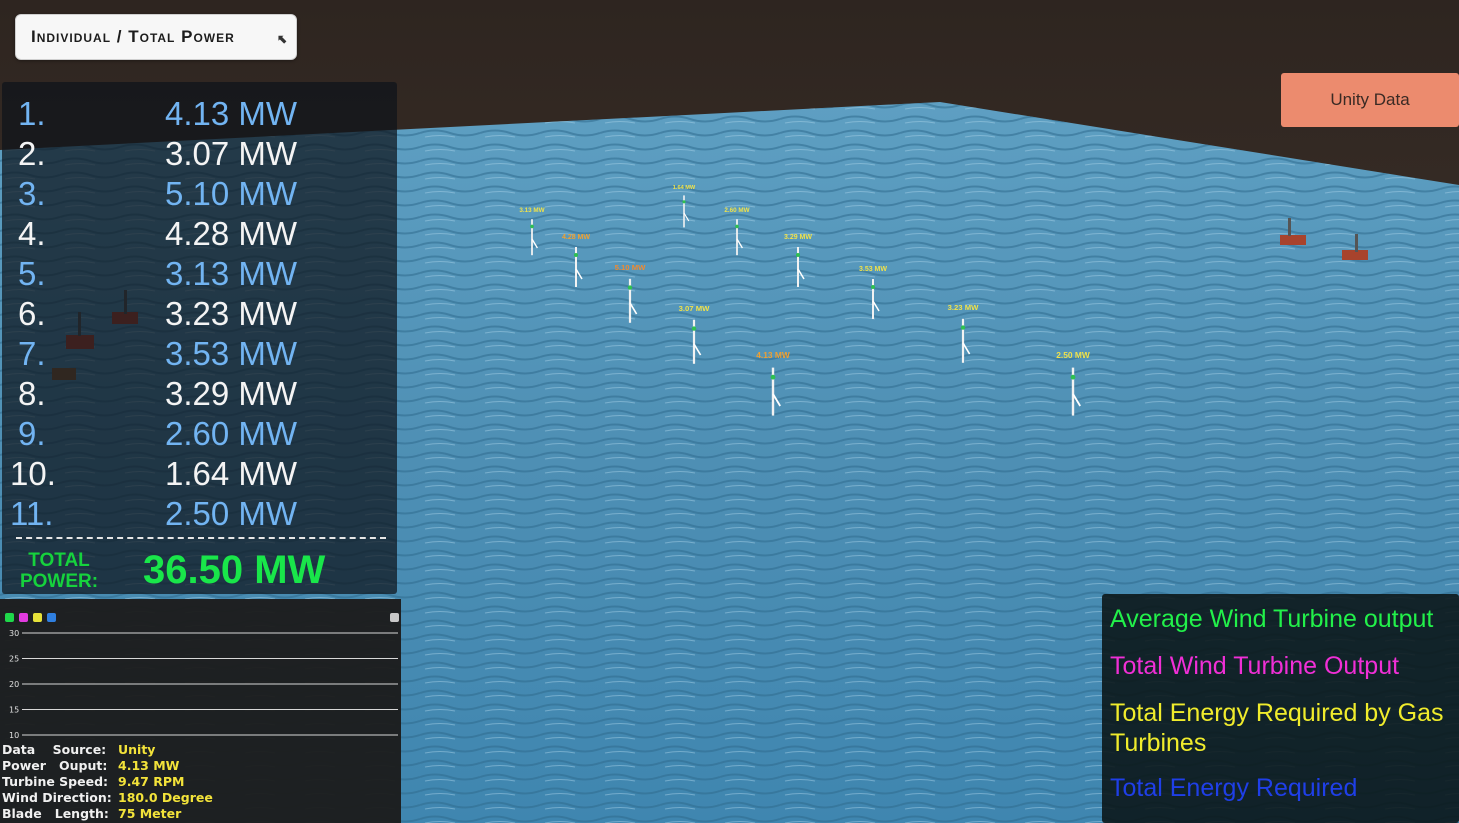 The height and width of the screenshot is (823, 1459). I want to click on turbine-index: 3., so click(32, 193).